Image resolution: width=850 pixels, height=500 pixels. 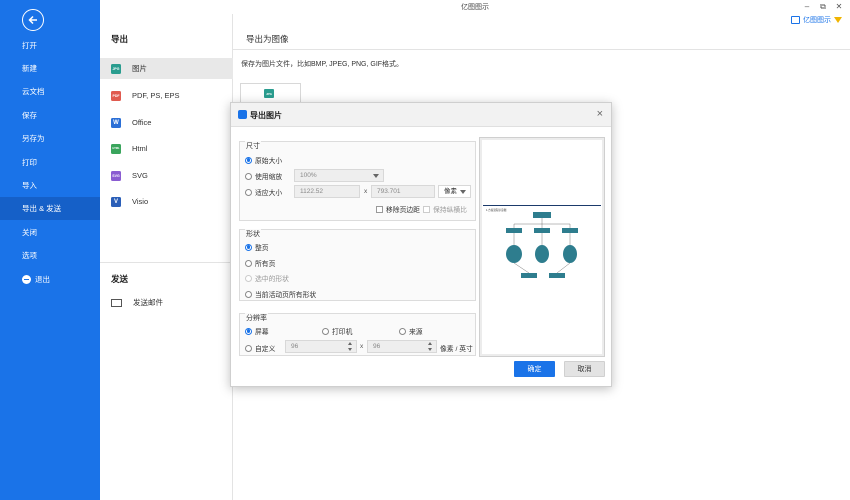 What do you see at coordinates (263, 176) in the screenshot?
I see `use-zoom-option: 使用缩放` at bounding box center [263, 176].